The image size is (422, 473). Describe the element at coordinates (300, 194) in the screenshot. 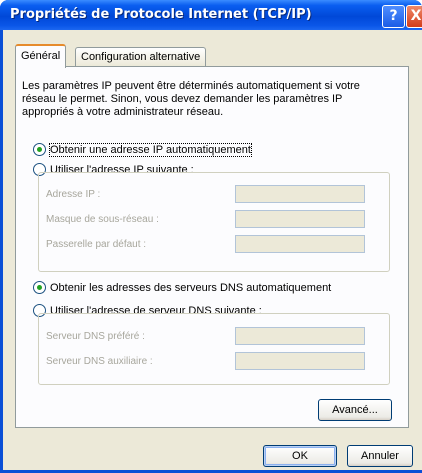

I see `ip-address-field` at that location.